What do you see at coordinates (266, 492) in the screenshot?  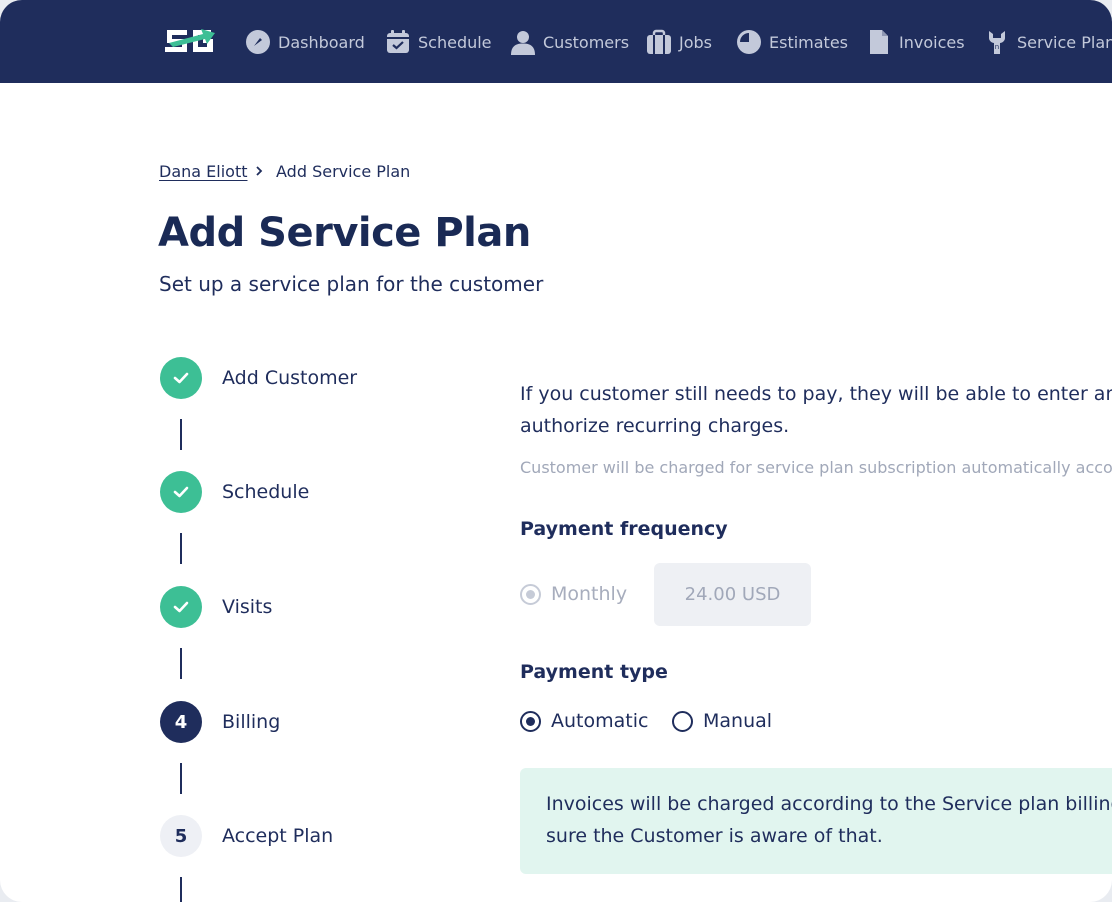 I see `step-label: Schedule` at bounding box center [266, 492].